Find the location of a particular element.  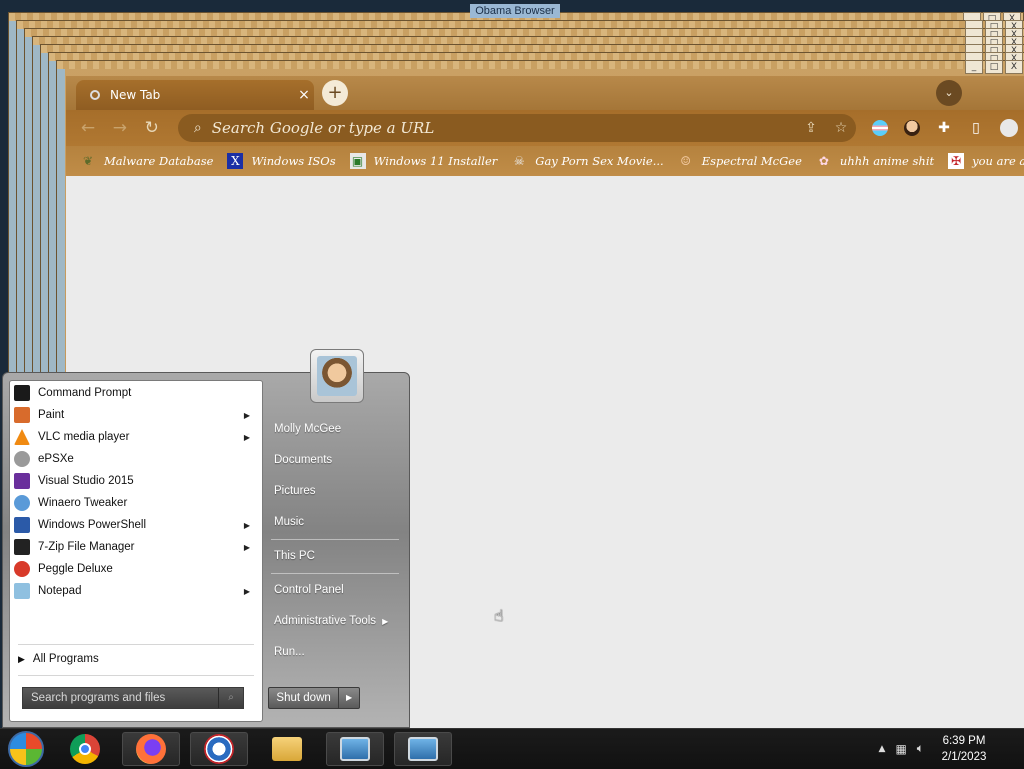

powershell-icon is located at coordinates (22, 525).